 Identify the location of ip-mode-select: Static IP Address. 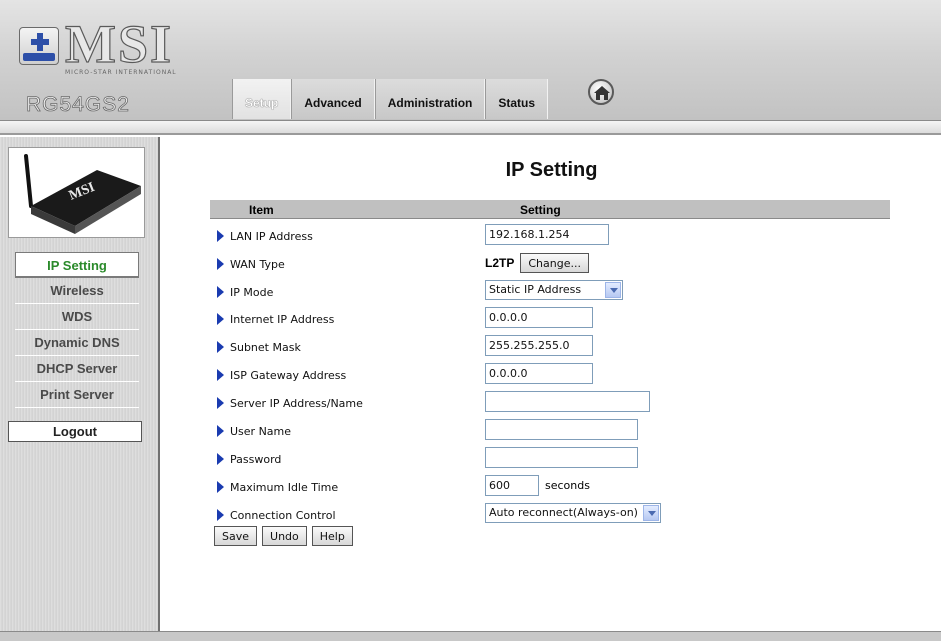
(554, 290).